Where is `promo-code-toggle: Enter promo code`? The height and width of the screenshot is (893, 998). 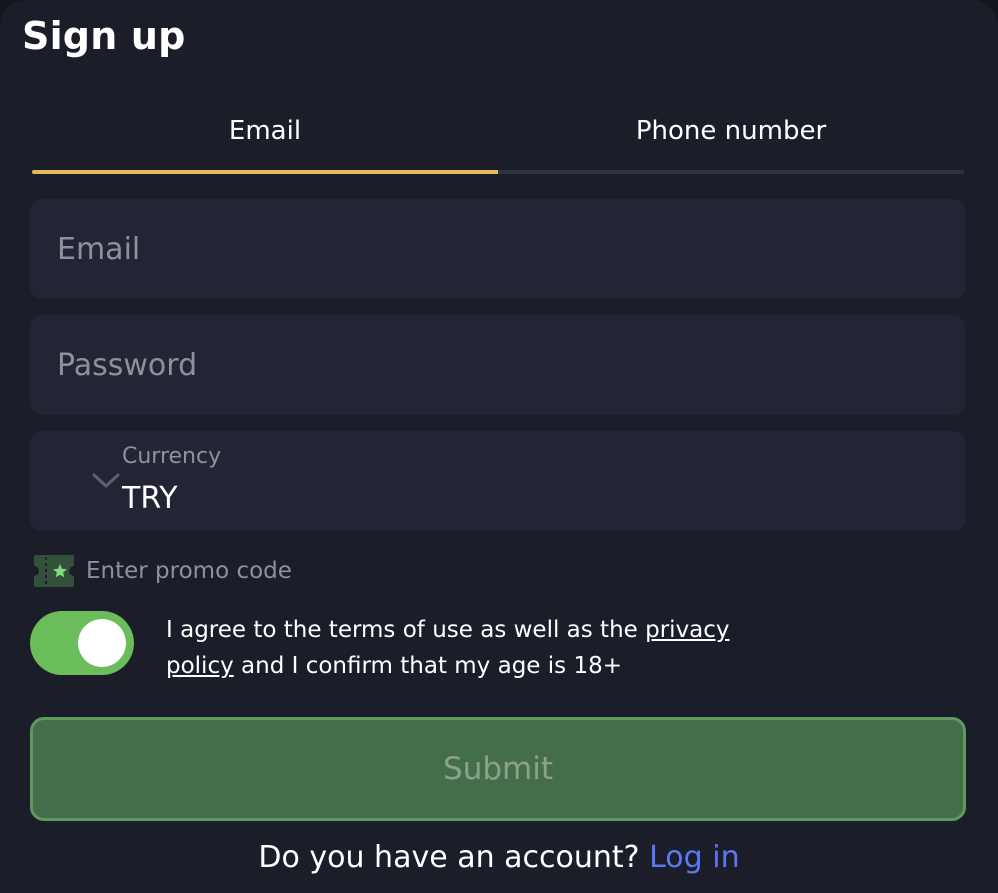
promo-code-toggle: Enter promo code is located at coordinates (162, 571).